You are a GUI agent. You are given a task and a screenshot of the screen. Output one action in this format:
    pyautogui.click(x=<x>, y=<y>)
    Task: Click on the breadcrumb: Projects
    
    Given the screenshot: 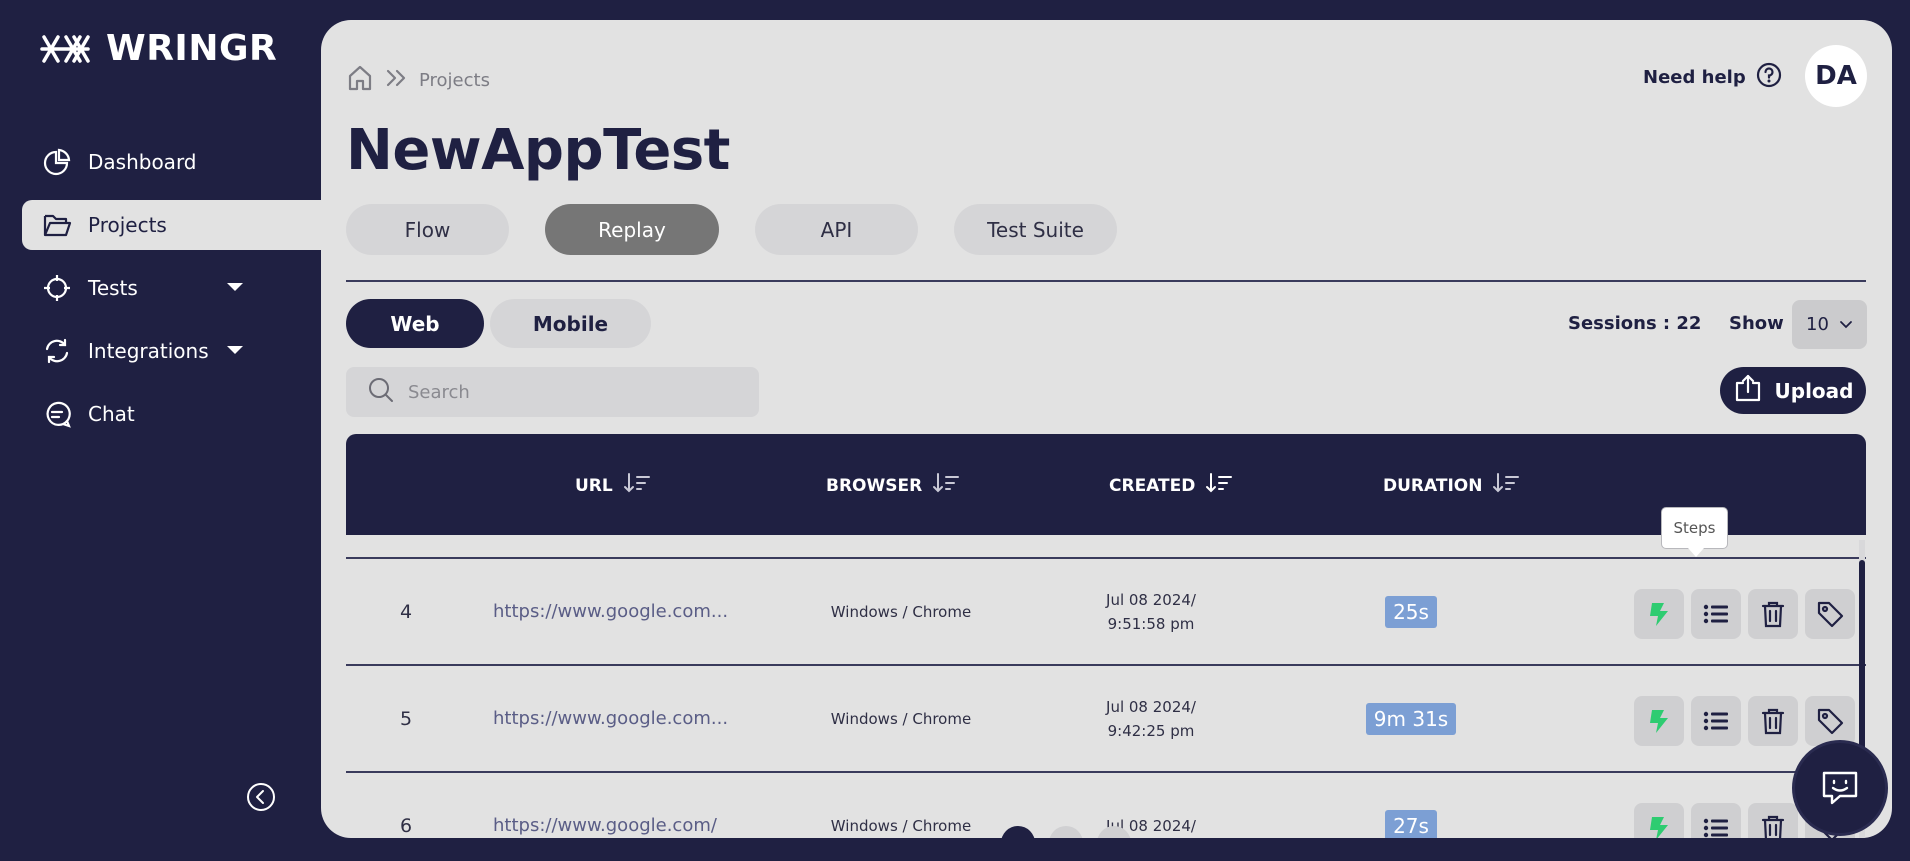 What is the action you would take?
    pyautogui.click(x=418, y=80)
    